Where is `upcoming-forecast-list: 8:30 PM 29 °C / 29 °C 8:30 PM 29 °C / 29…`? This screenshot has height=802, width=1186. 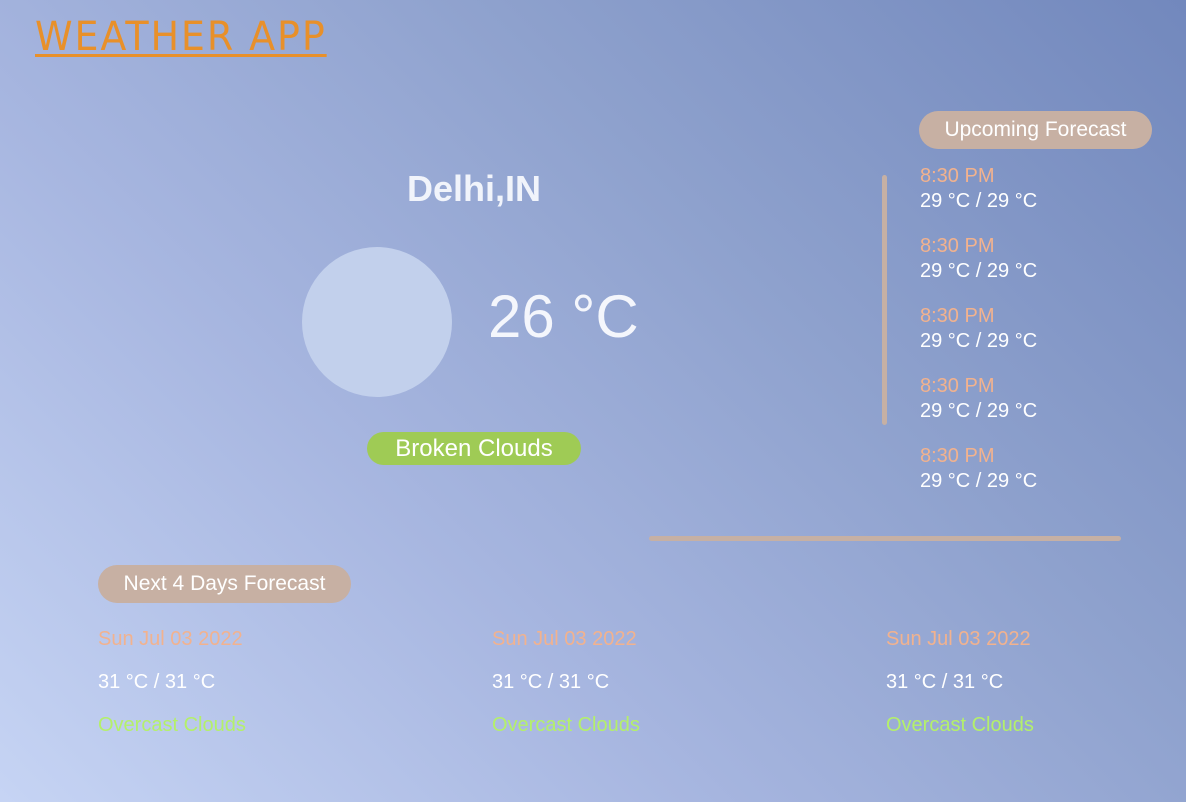
upcoming-forecast-list: 8:30 PM 29 °C / 29 °C 8:30 PM 29 °C / 29… is located at coordinates (978, 340).